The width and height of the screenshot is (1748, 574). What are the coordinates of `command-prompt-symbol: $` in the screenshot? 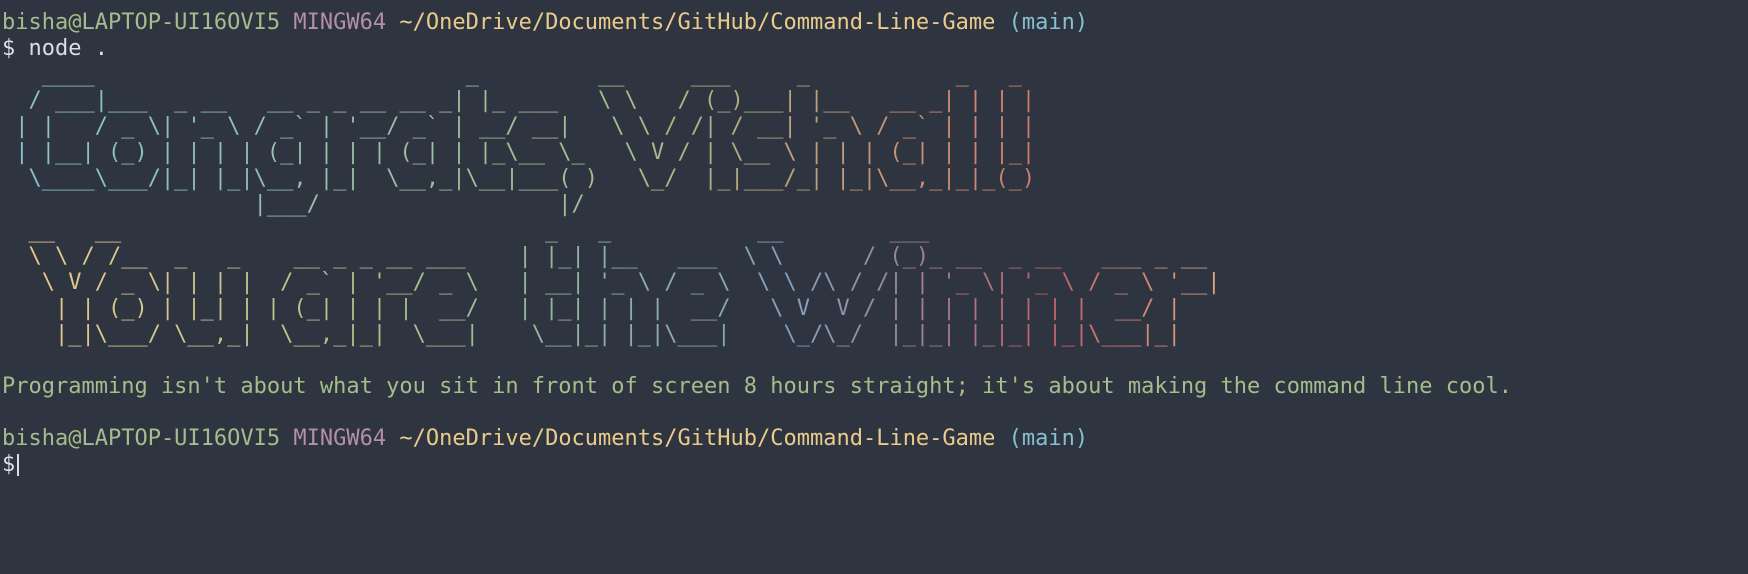 It's located at (9, 48).